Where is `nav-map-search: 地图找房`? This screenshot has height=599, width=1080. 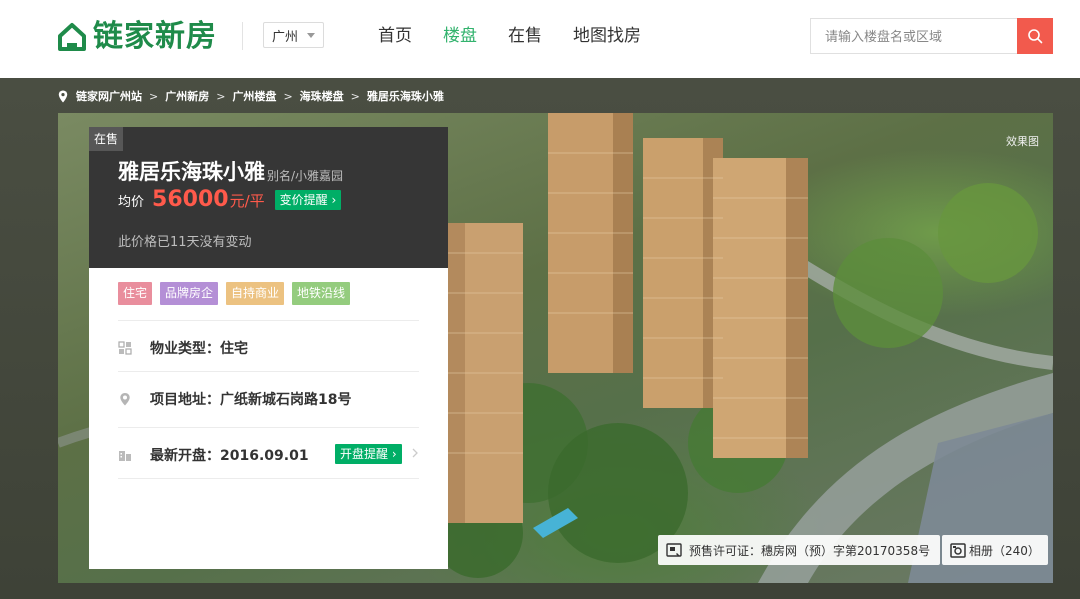 nav-map-search: 地图找房 is located at coordinates (607, 36).